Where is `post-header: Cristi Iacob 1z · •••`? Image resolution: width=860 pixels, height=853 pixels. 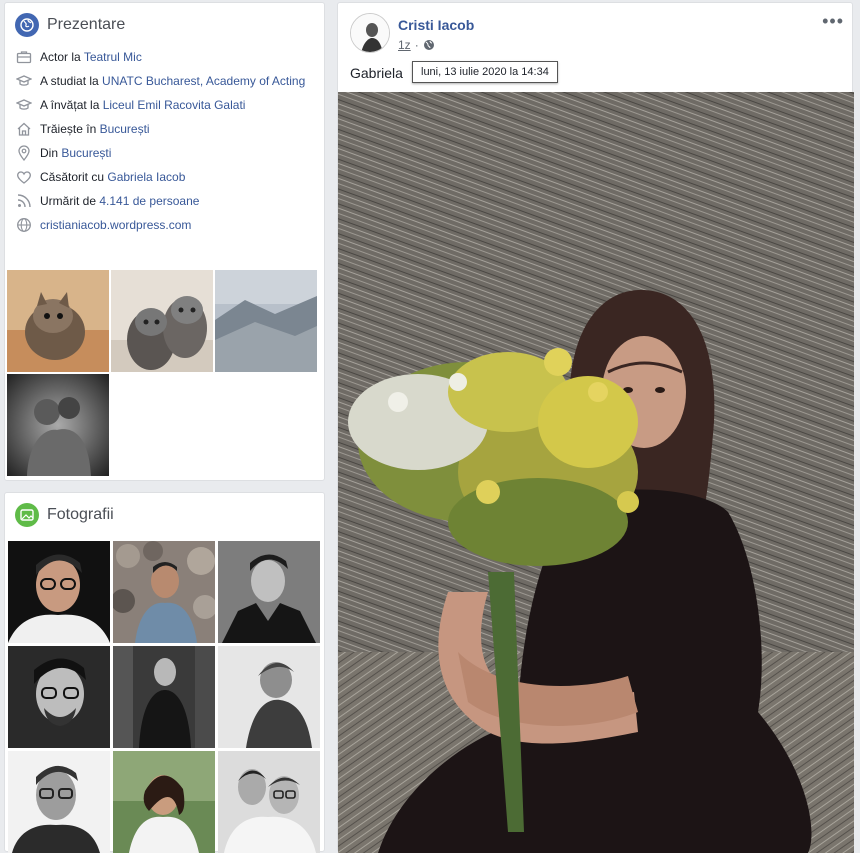 post-header: Cristi Iacob 1z · ••• is located at coordinates (595, 33).